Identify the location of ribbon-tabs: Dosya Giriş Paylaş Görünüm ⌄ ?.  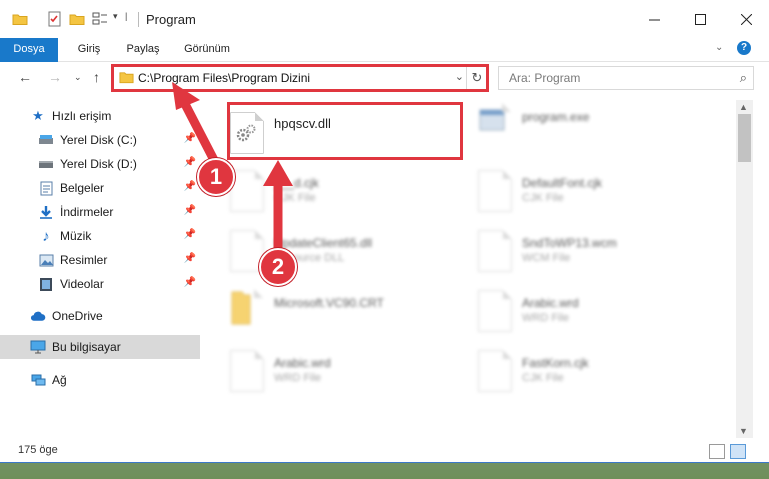
(384, 66).